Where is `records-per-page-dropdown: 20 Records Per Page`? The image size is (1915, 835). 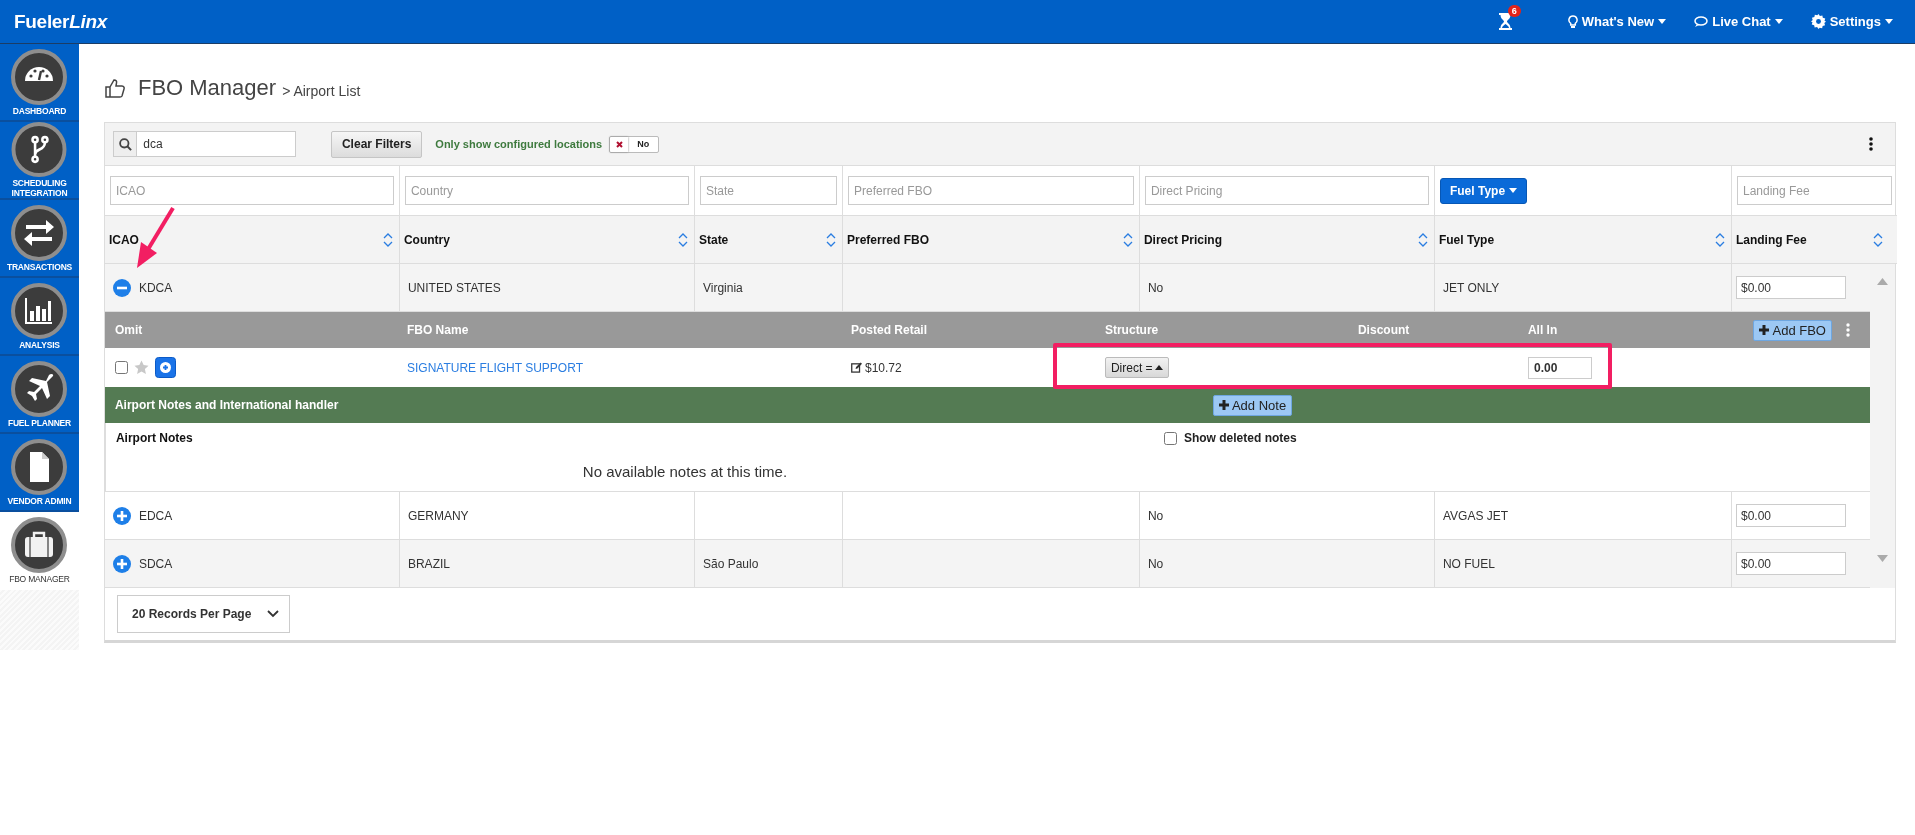
records-per-page-dropdown: 20 Records Per Page is located at coordinates (203, 614).